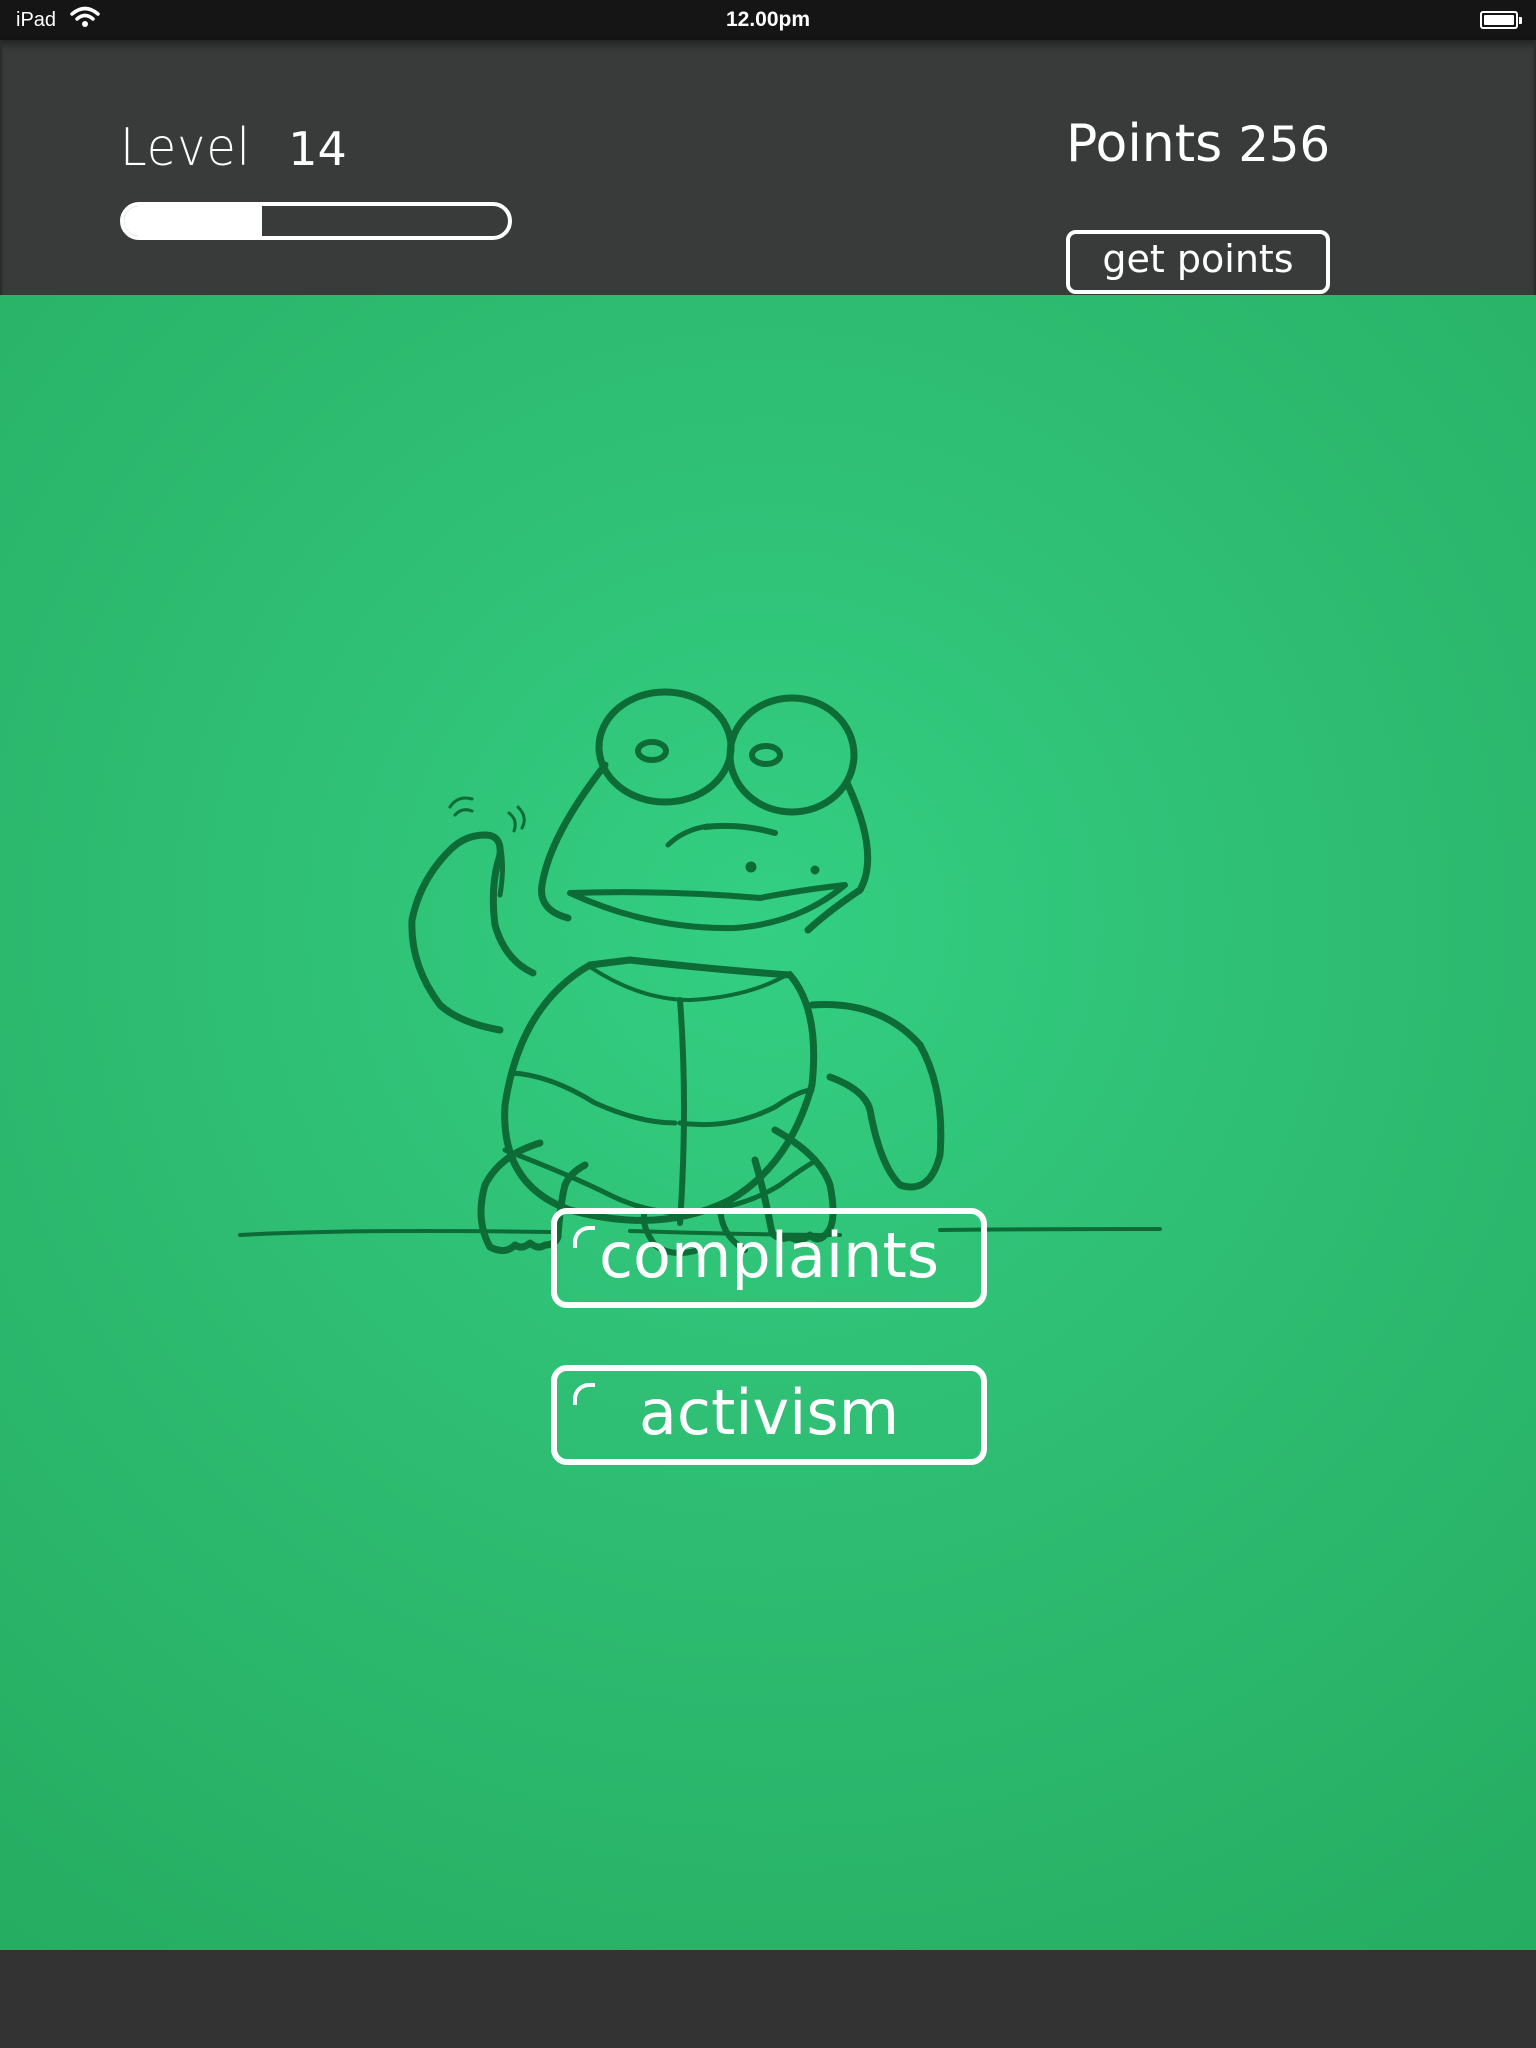 This screenshot has height=2048, width=1536. I want to click on points-value: 256, so click(1284, 145).